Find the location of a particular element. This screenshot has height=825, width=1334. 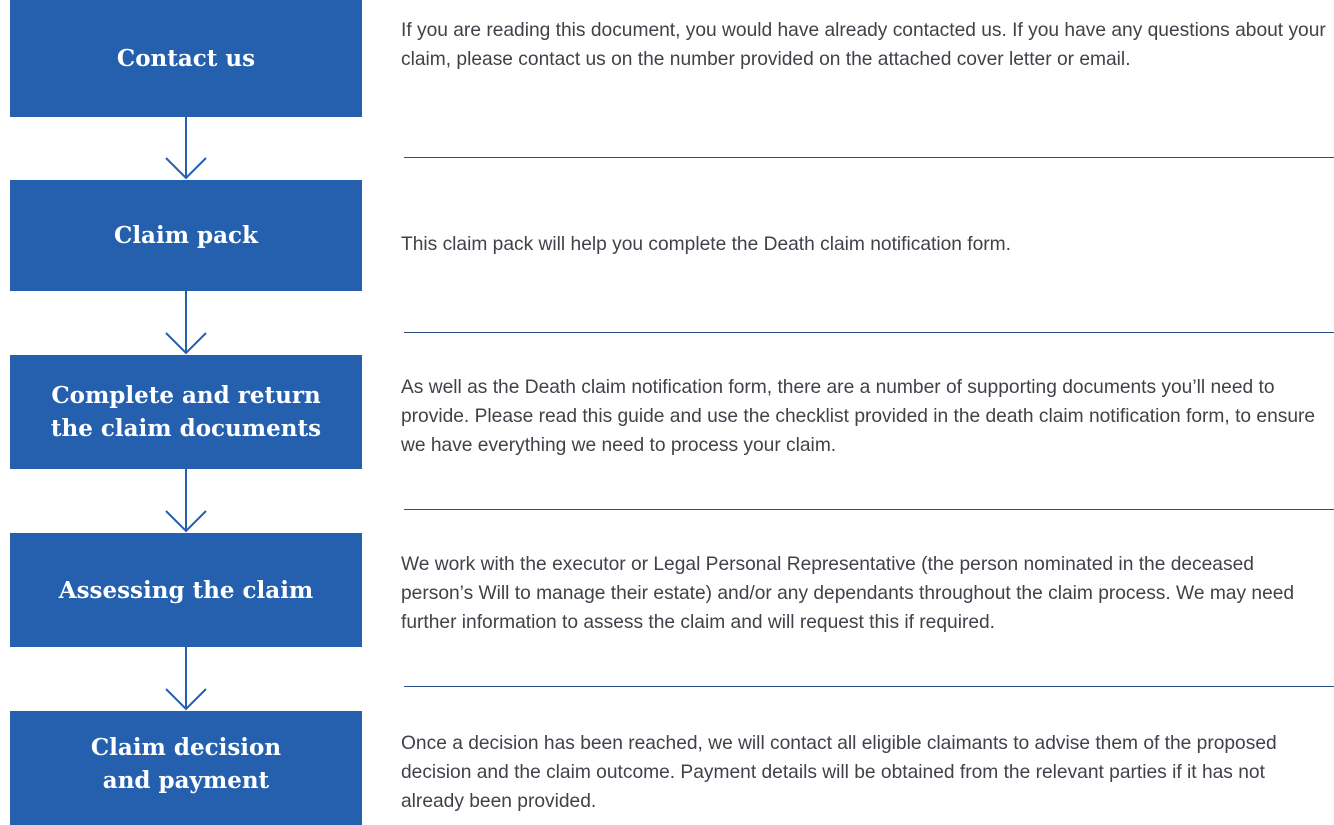

step-title-line-1: Claim decision is located at coordinates (186, 747).